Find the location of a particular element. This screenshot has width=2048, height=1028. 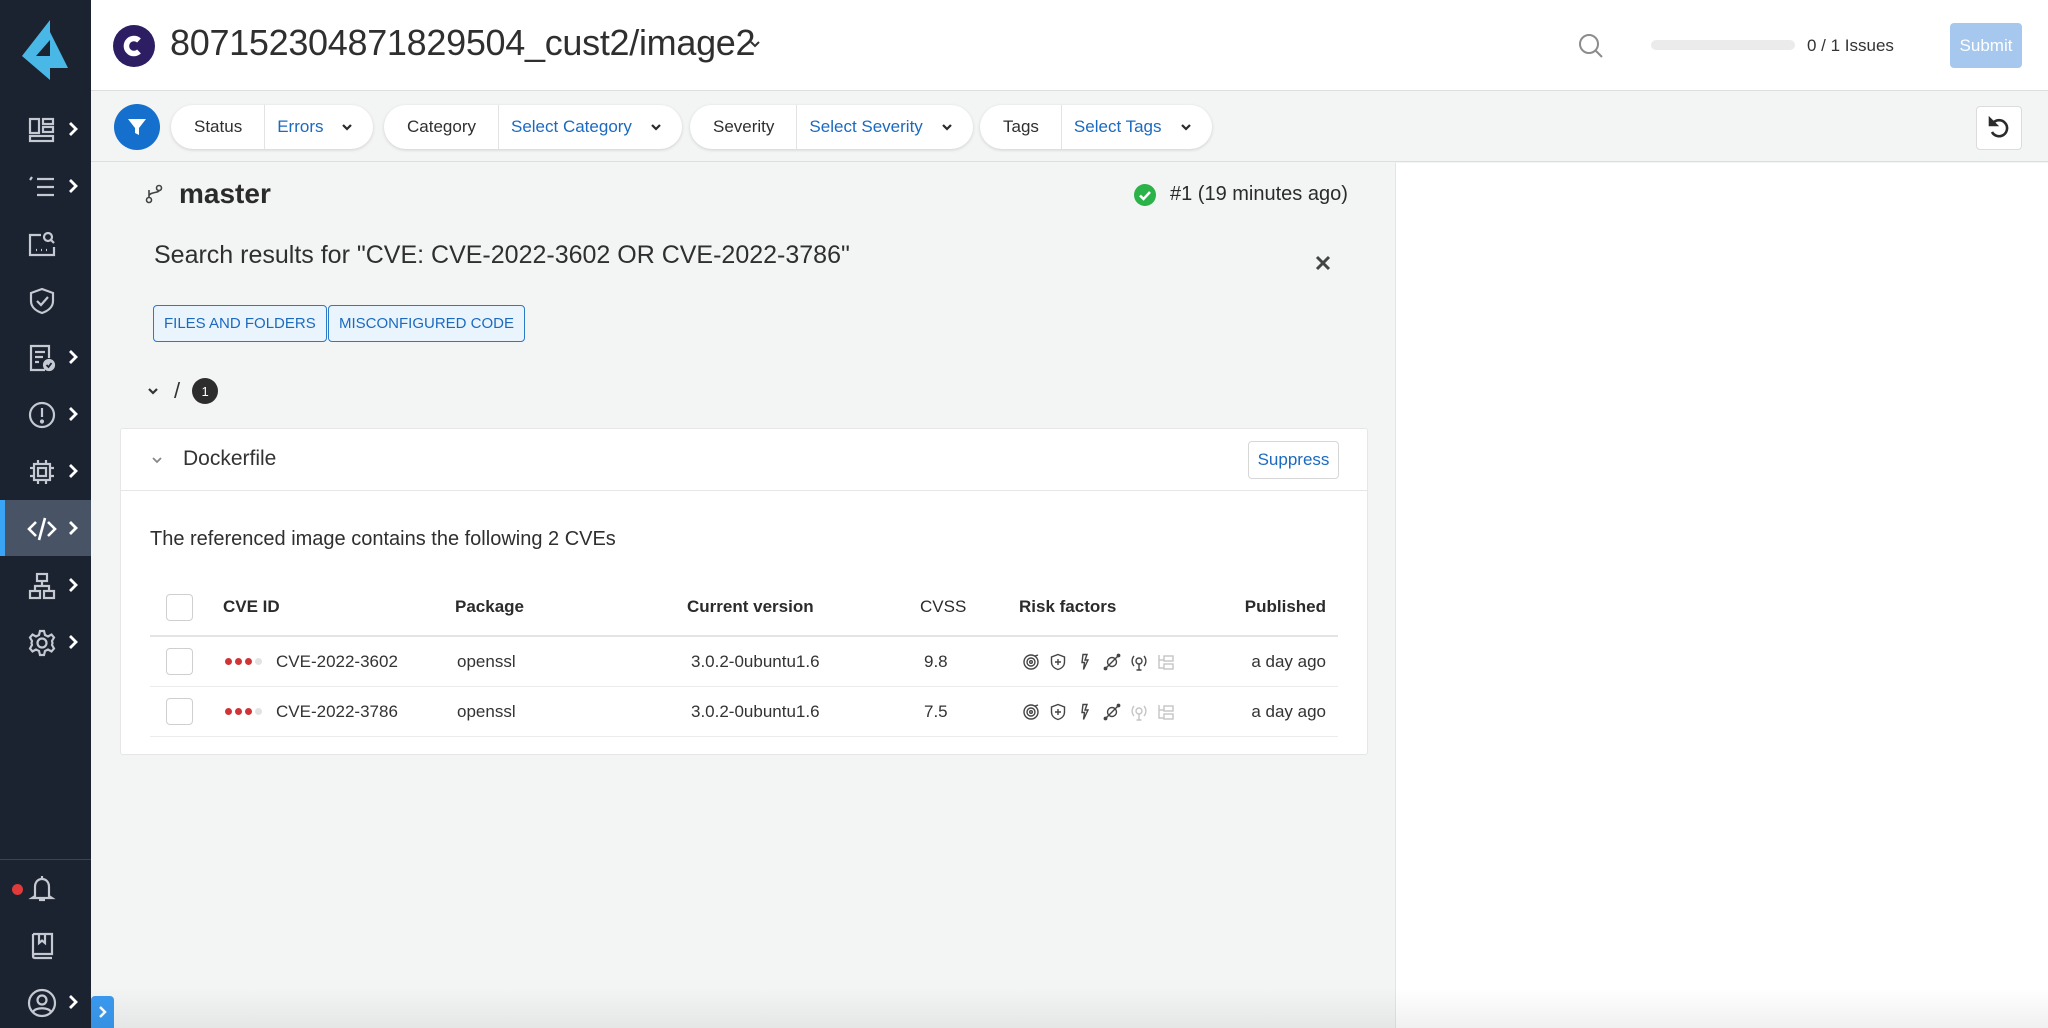

cve-id: CVE-2022-3786 is located at coordinates (337, 712).